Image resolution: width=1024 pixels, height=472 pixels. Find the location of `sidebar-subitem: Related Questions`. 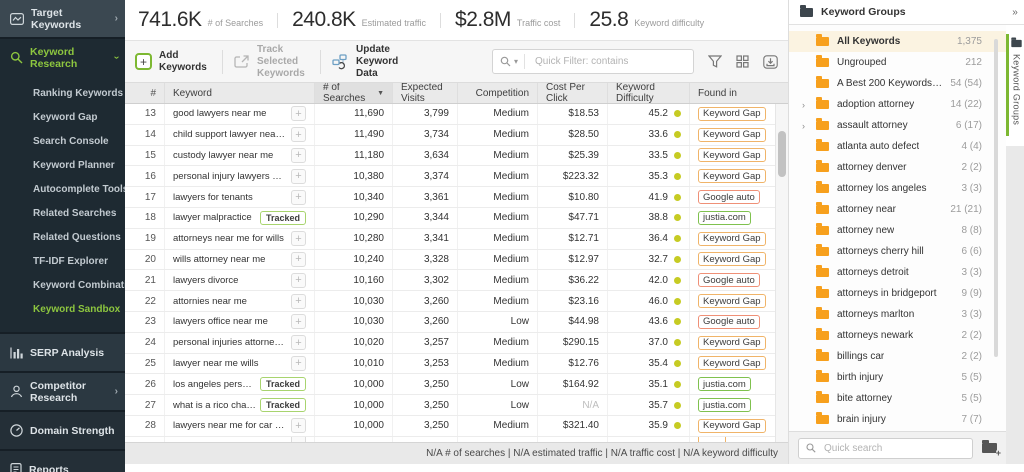

sidebar-subitem: Related Questions is located at coordinates (62, 238).